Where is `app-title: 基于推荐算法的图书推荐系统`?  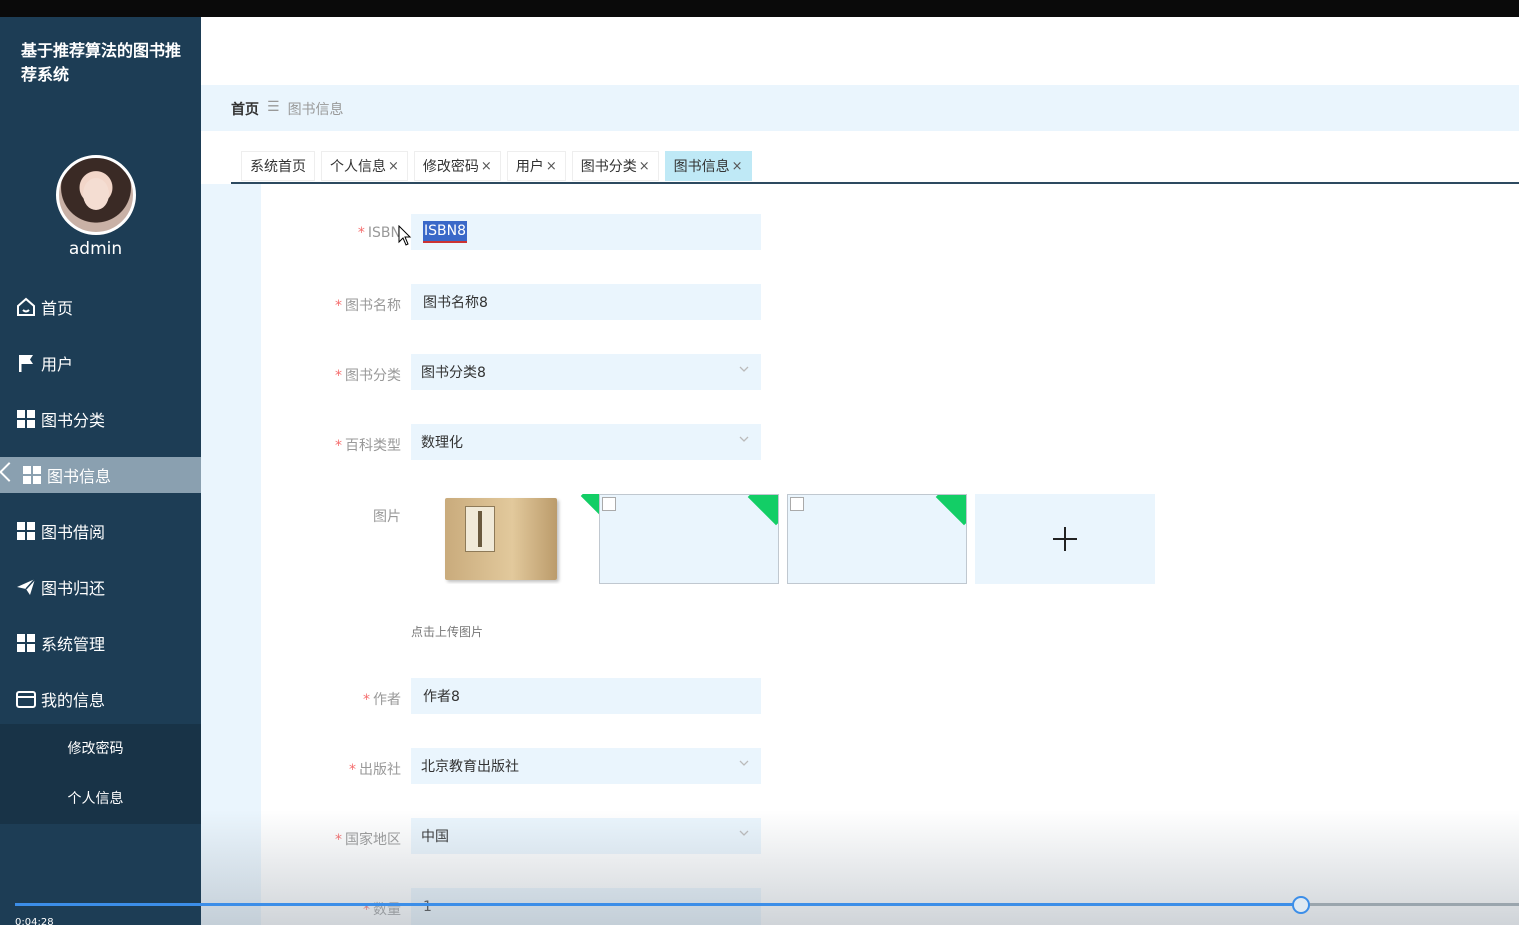
app-title: 基于推荐算法的图书推荐系统 is located at coordinates (101, 62).